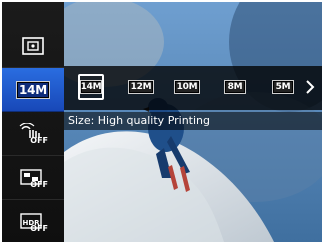  What do you see at coordinates (193, 121) in the screenshot?
I see `size-caption: Size: High quality Printing` at bounding box center [193, 121].